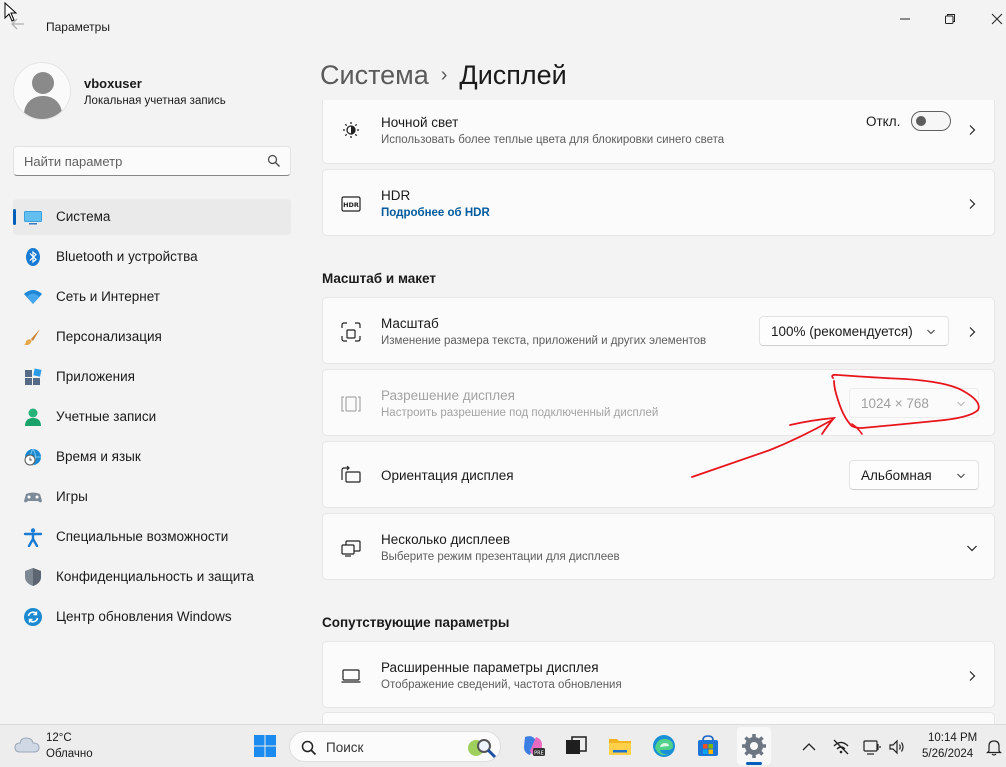 This screenshot has height=767, width=1006. I want to click on resolution-title: Разрешение дисплея, so click(448, 395).